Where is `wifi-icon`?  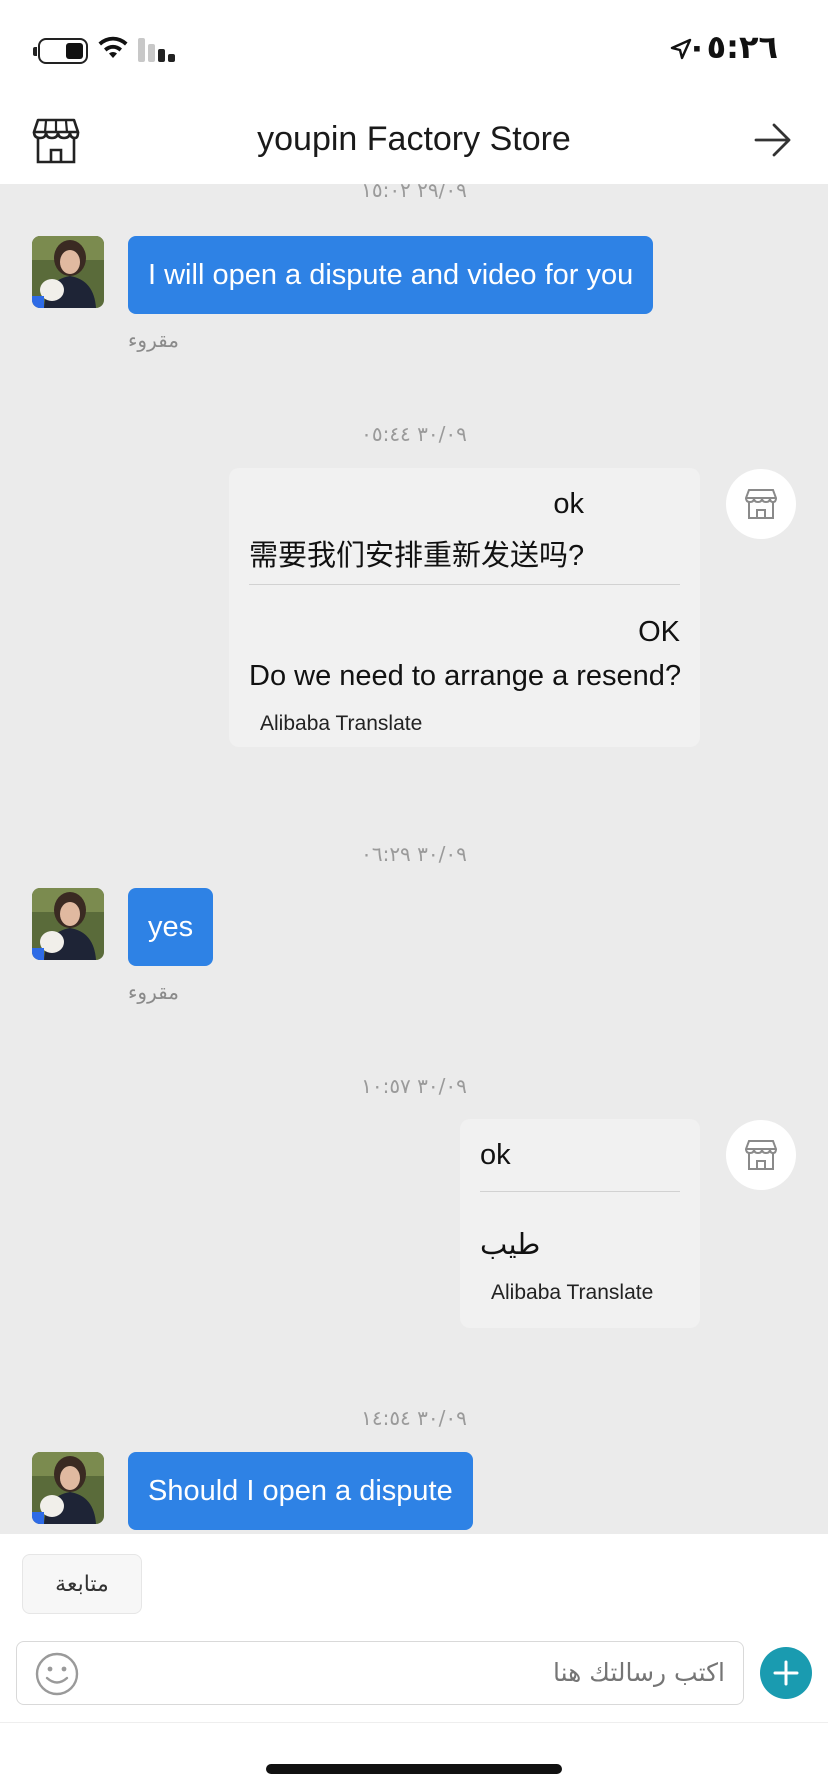
wifi-icon is located at coordinates (113, 47).